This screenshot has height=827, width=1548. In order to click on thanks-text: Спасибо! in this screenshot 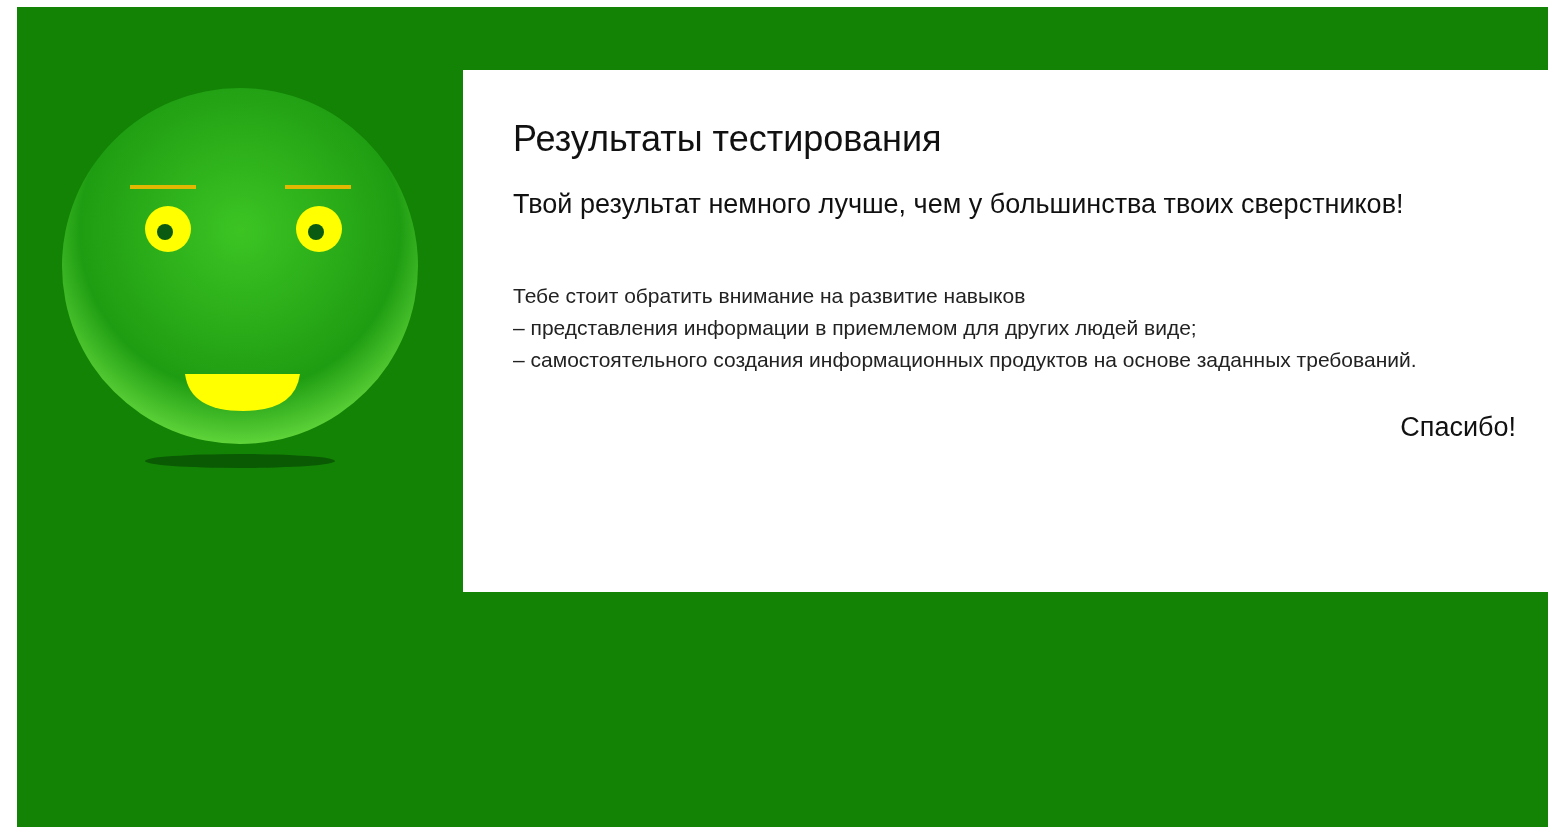, I will do `click(1458, 427)`.